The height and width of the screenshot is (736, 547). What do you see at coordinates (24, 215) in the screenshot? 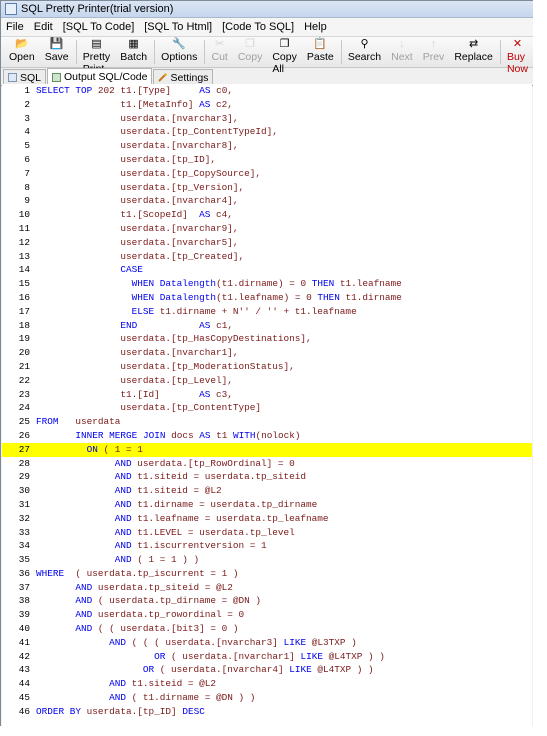
I see `line-number: 10` at bounding box center [24, 215].